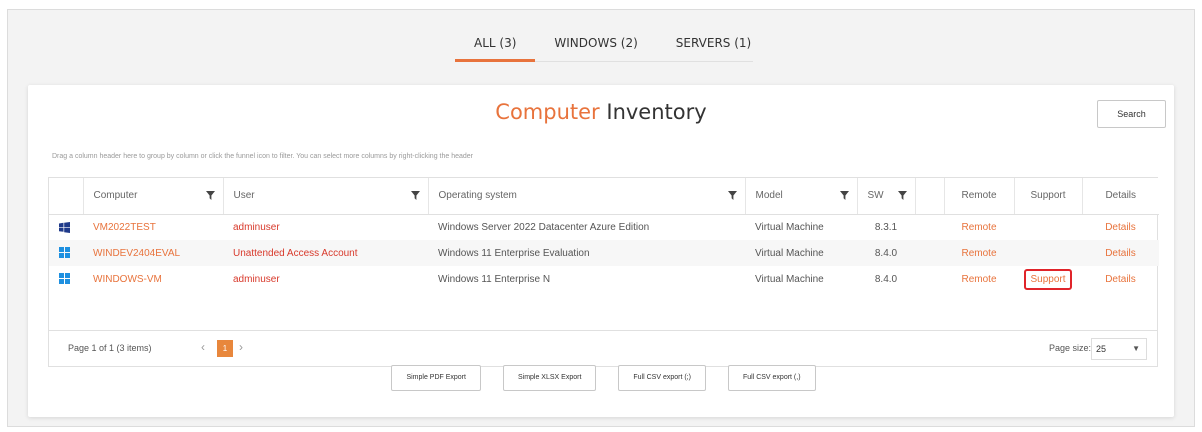 Image resolution: width=1202 pixels, height=432 pixels. I want to click on spacer-column-header, so click(930, 196).